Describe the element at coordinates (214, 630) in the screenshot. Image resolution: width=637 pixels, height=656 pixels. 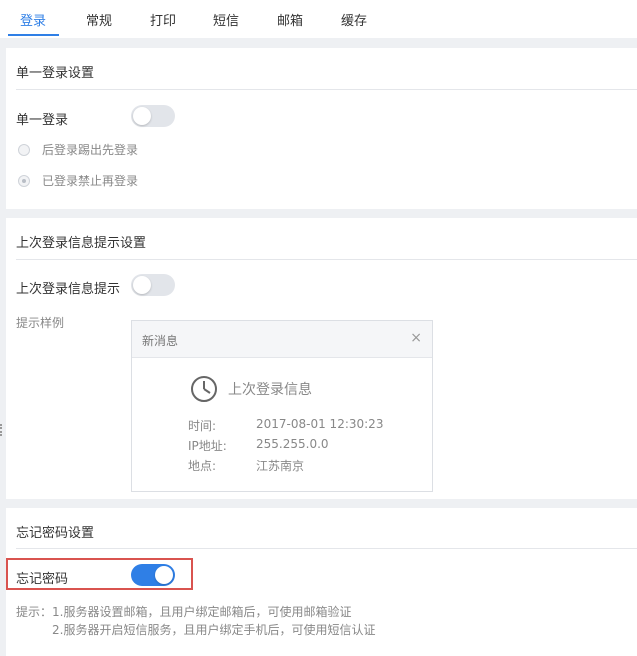
I see `hint-line-2: 2.服务器开启短信服务，且用户绑定手机后，可使用短信认证` at that location.